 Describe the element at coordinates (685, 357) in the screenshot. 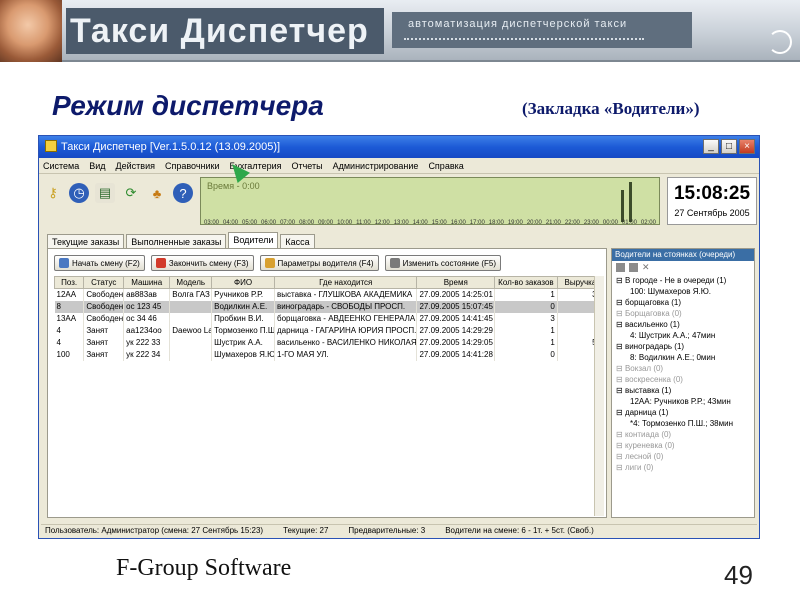

I see `tree-node: 8: Водилкин А.Е.; 0мин` at that location.